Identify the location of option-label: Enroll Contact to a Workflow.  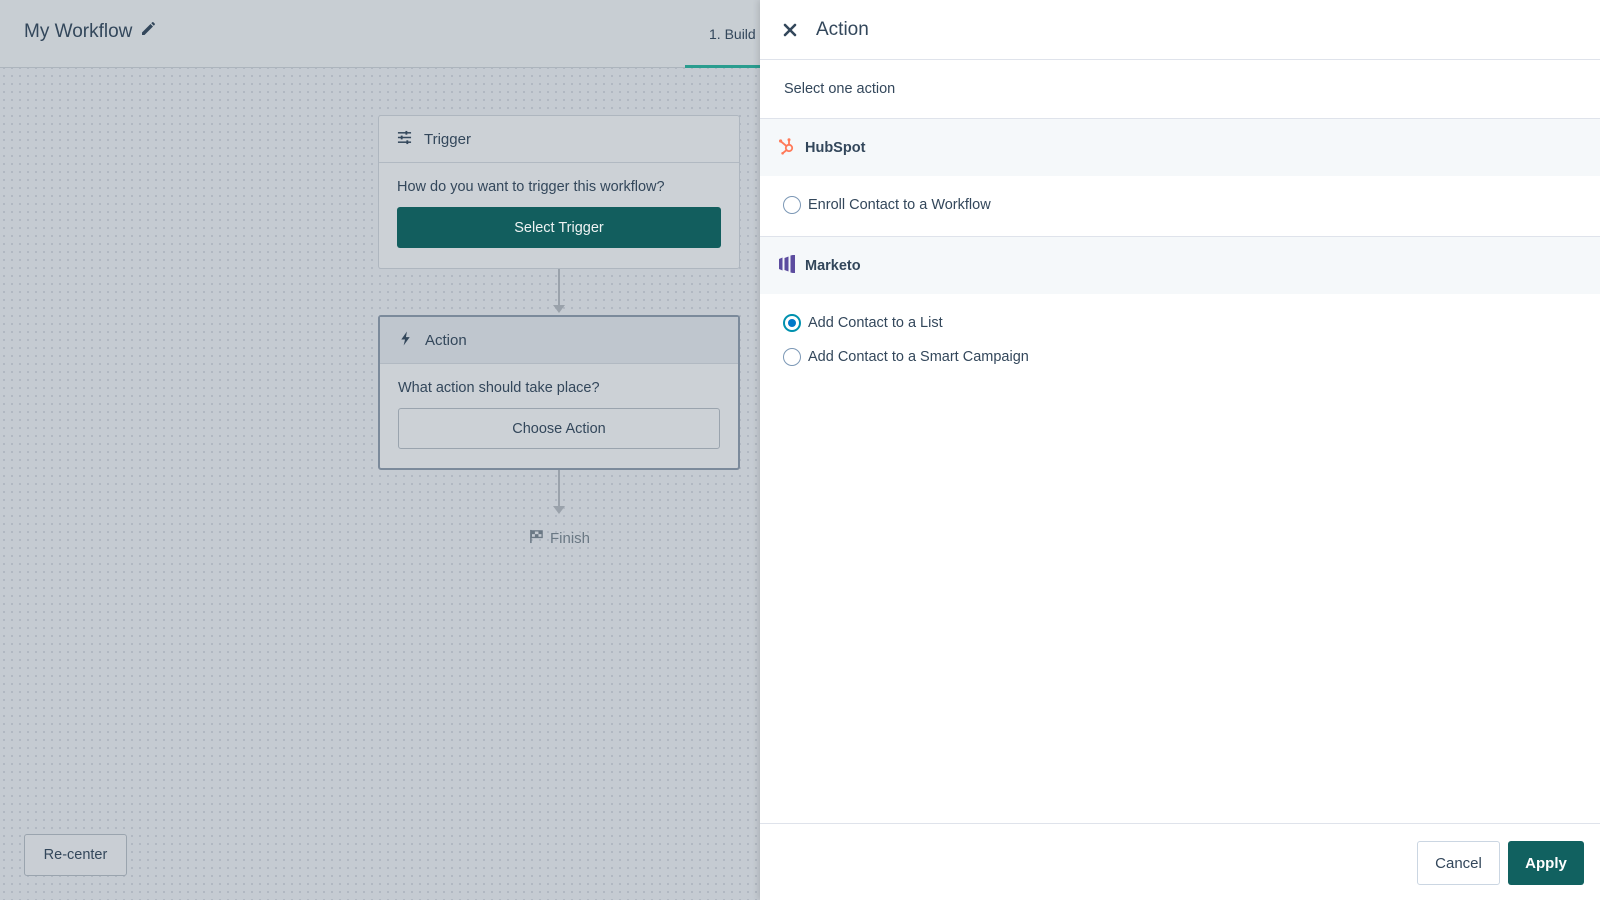
(899, 205).